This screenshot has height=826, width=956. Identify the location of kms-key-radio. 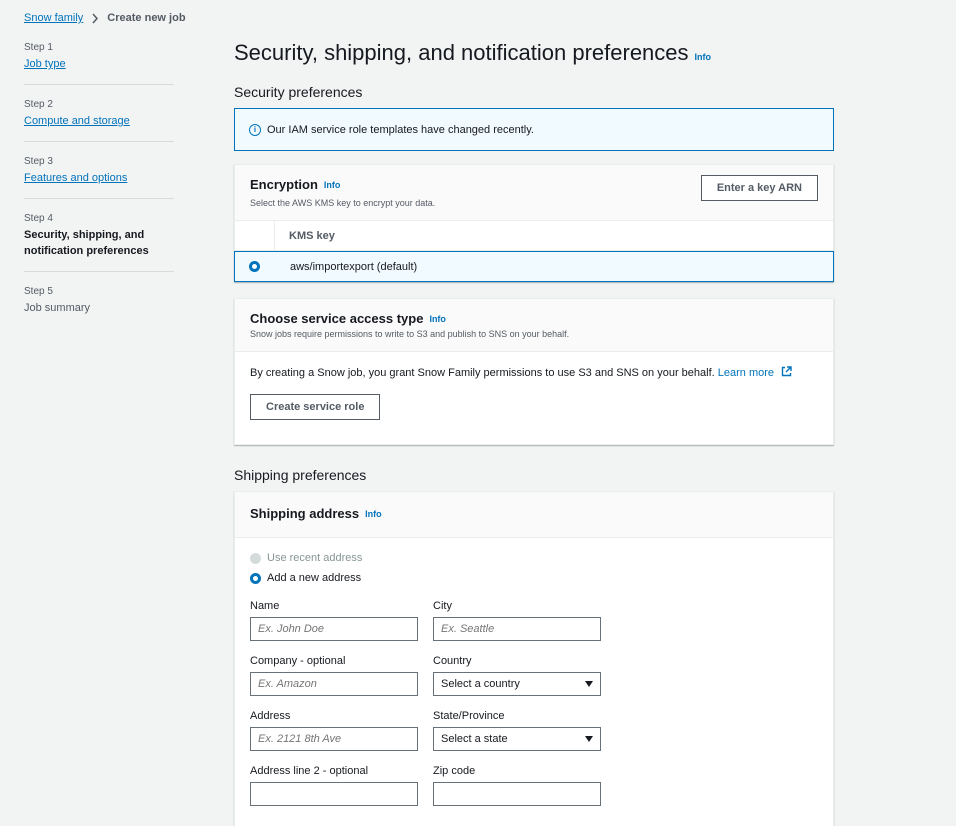
(254, 266).